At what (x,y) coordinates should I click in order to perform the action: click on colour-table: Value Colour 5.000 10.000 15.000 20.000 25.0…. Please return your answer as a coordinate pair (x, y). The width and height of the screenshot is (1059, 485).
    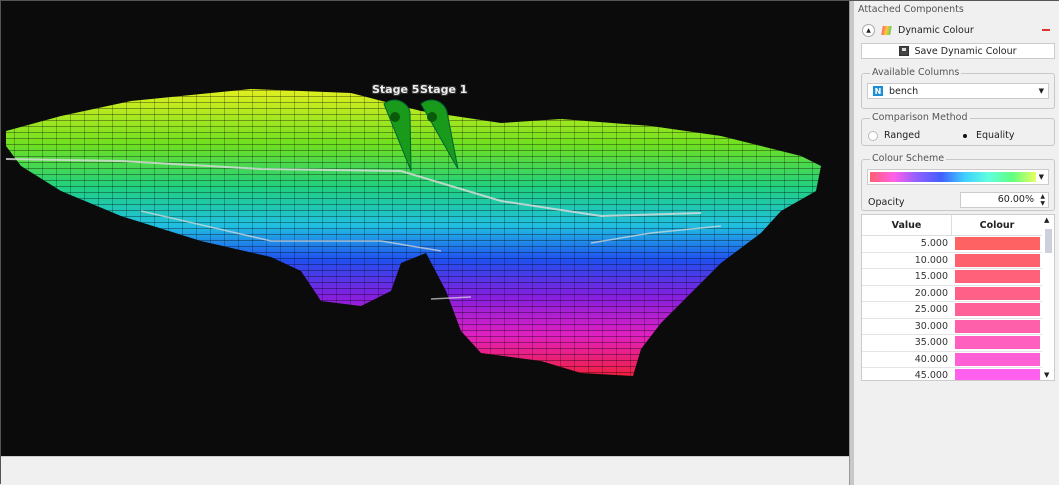
    Looking at the image, I should click on (958, 297).